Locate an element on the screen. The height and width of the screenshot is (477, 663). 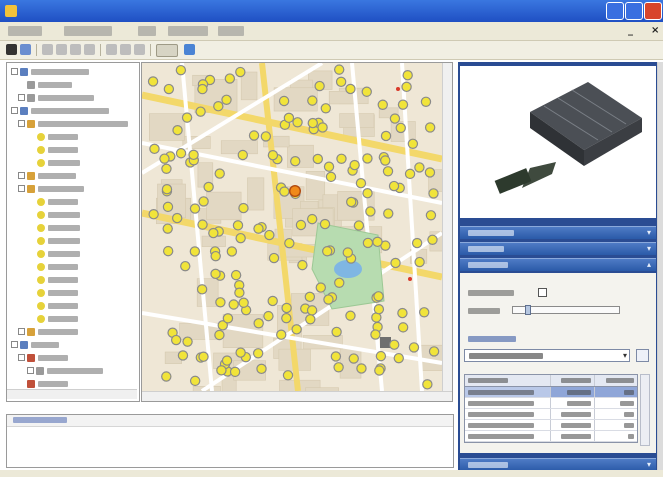
remove-icon is located at coordinates (75, 49).